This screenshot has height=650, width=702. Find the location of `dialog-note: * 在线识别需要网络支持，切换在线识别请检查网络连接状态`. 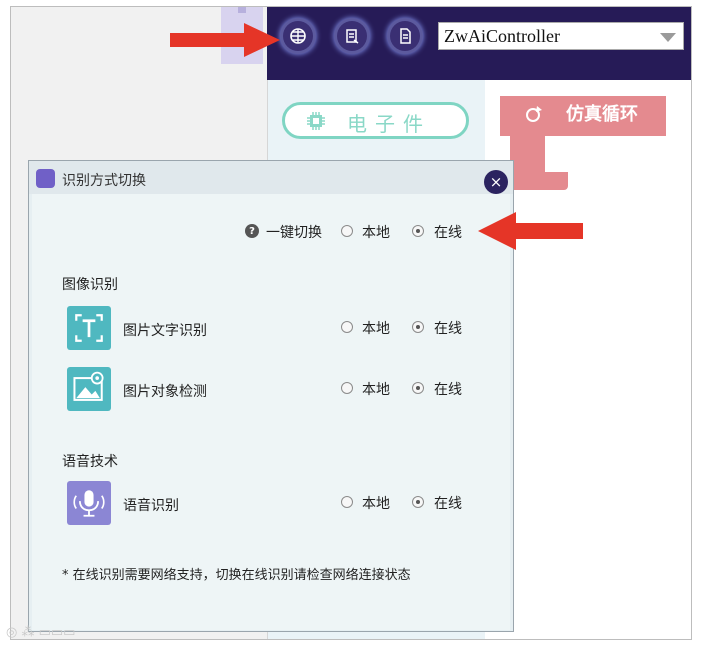

dialog-note: * 在线识别需要网络支持，切换在线识别请检查网络连接状态 is located at coordinates (236, 575).